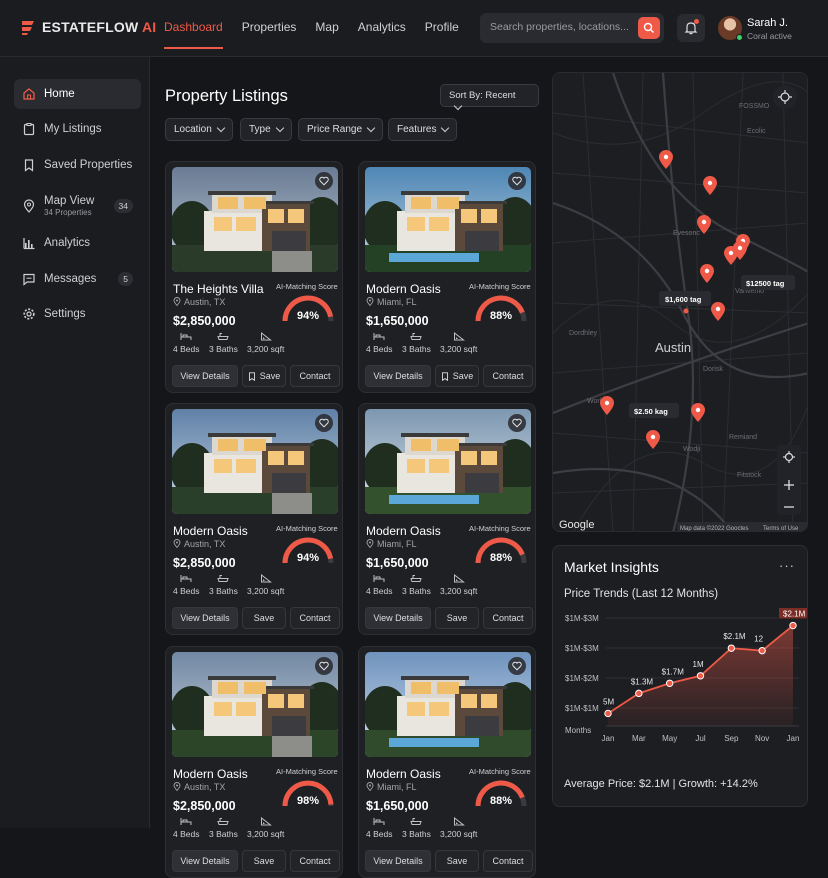 This screenshot has height=878, width=828. I want to click on nav-dashboard: Dashboard, so click(193, 34).